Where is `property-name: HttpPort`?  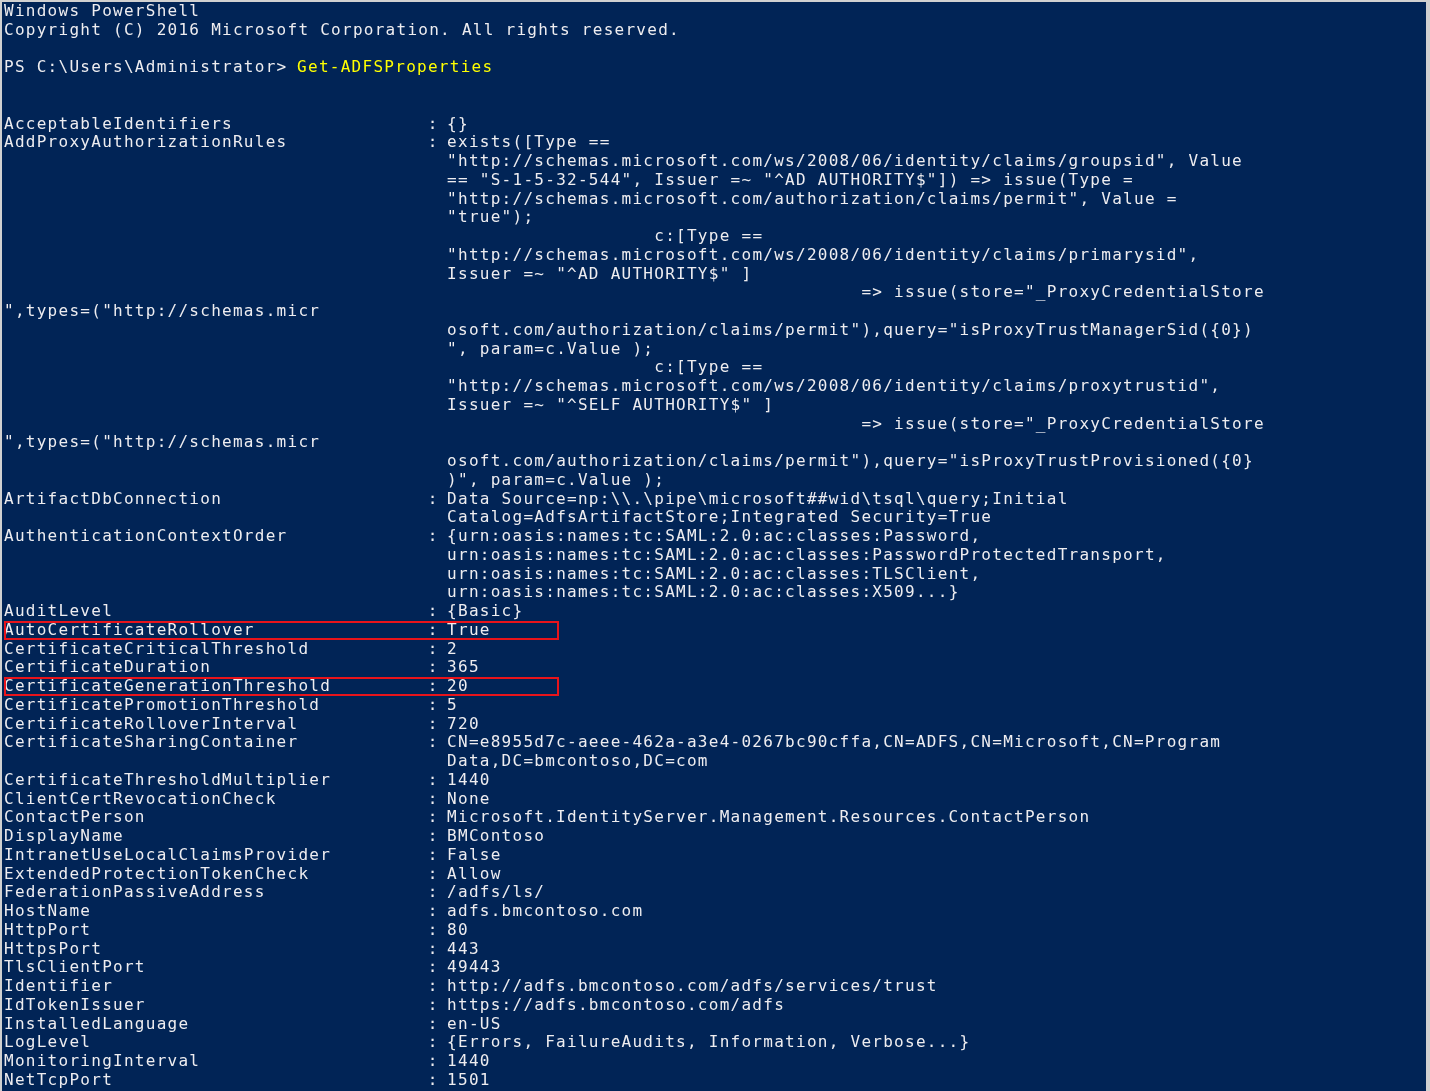 property-name: HttpPort is located at coordinates (48, 930).